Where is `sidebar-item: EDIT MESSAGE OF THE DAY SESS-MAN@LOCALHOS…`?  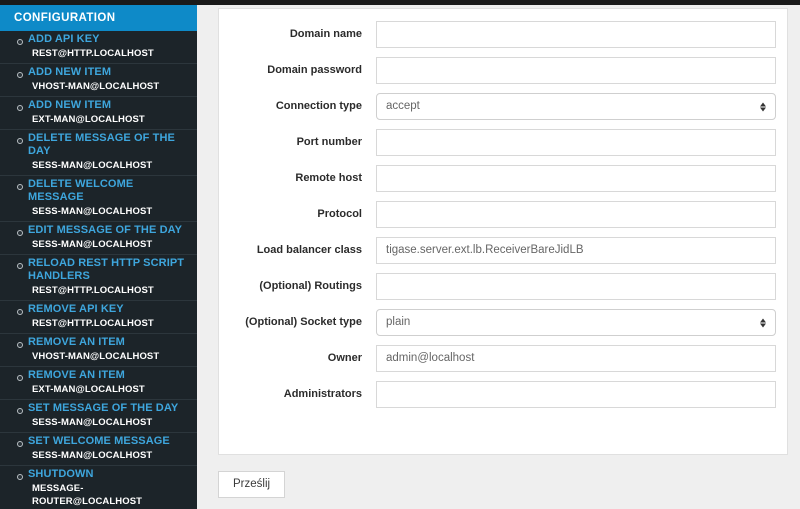 sidebar-item: EDIT MESSAGE OF THE DAY SESS-MAN@LOCALHOS… is located at coordinates (98, 238).